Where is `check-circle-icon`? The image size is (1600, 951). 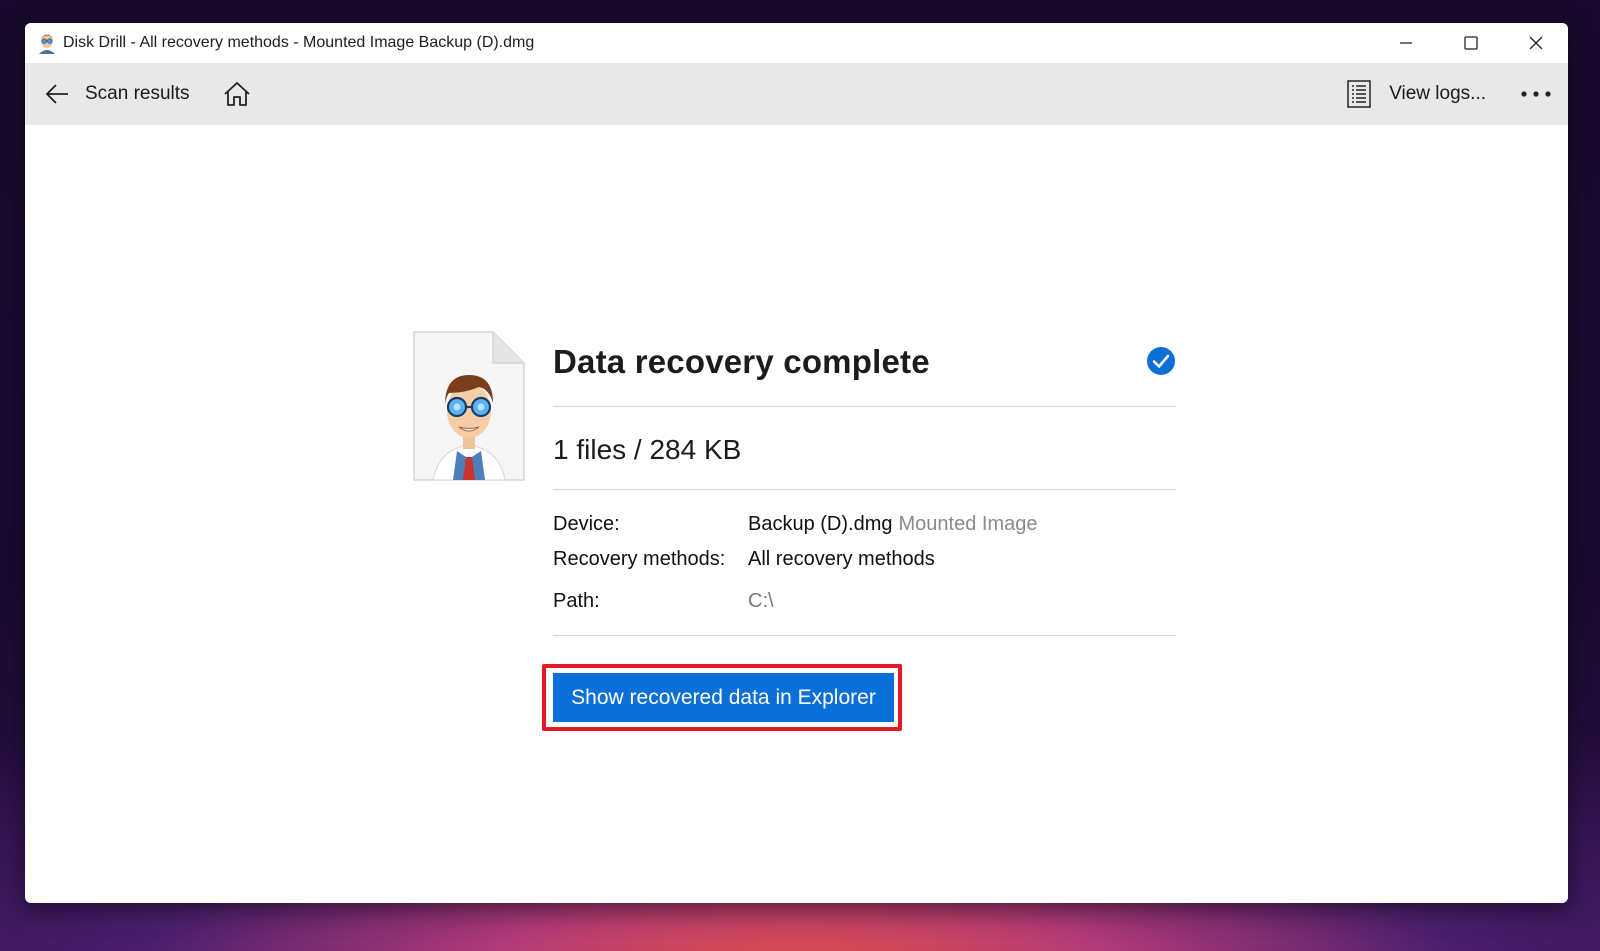 check-circle-icon is located at coordinates (1161, 361).